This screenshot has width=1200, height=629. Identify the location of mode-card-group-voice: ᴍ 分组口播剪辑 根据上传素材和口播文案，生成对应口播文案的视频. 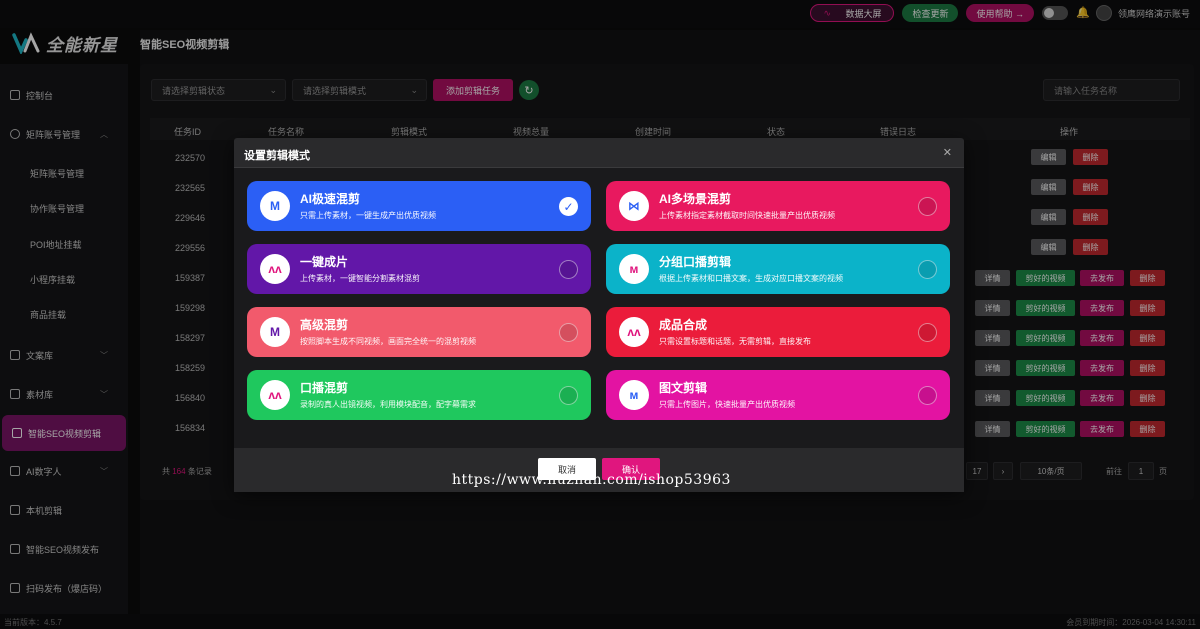
(778, 269).